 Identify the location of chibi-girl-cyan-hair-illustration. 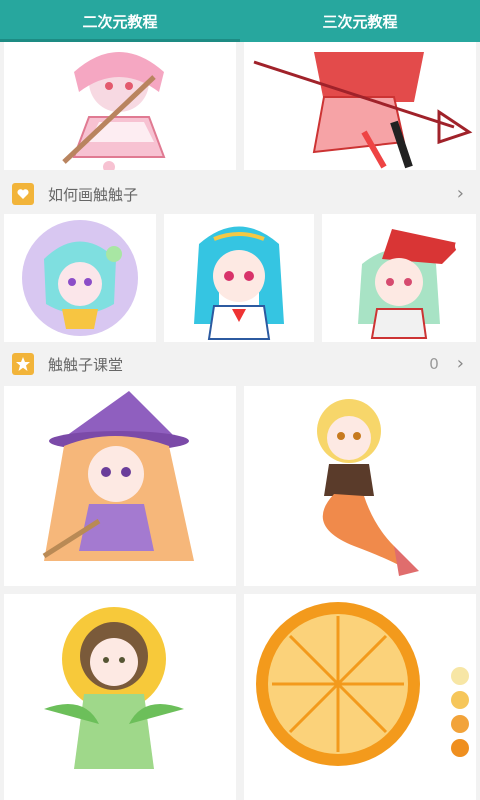
(239, 283).